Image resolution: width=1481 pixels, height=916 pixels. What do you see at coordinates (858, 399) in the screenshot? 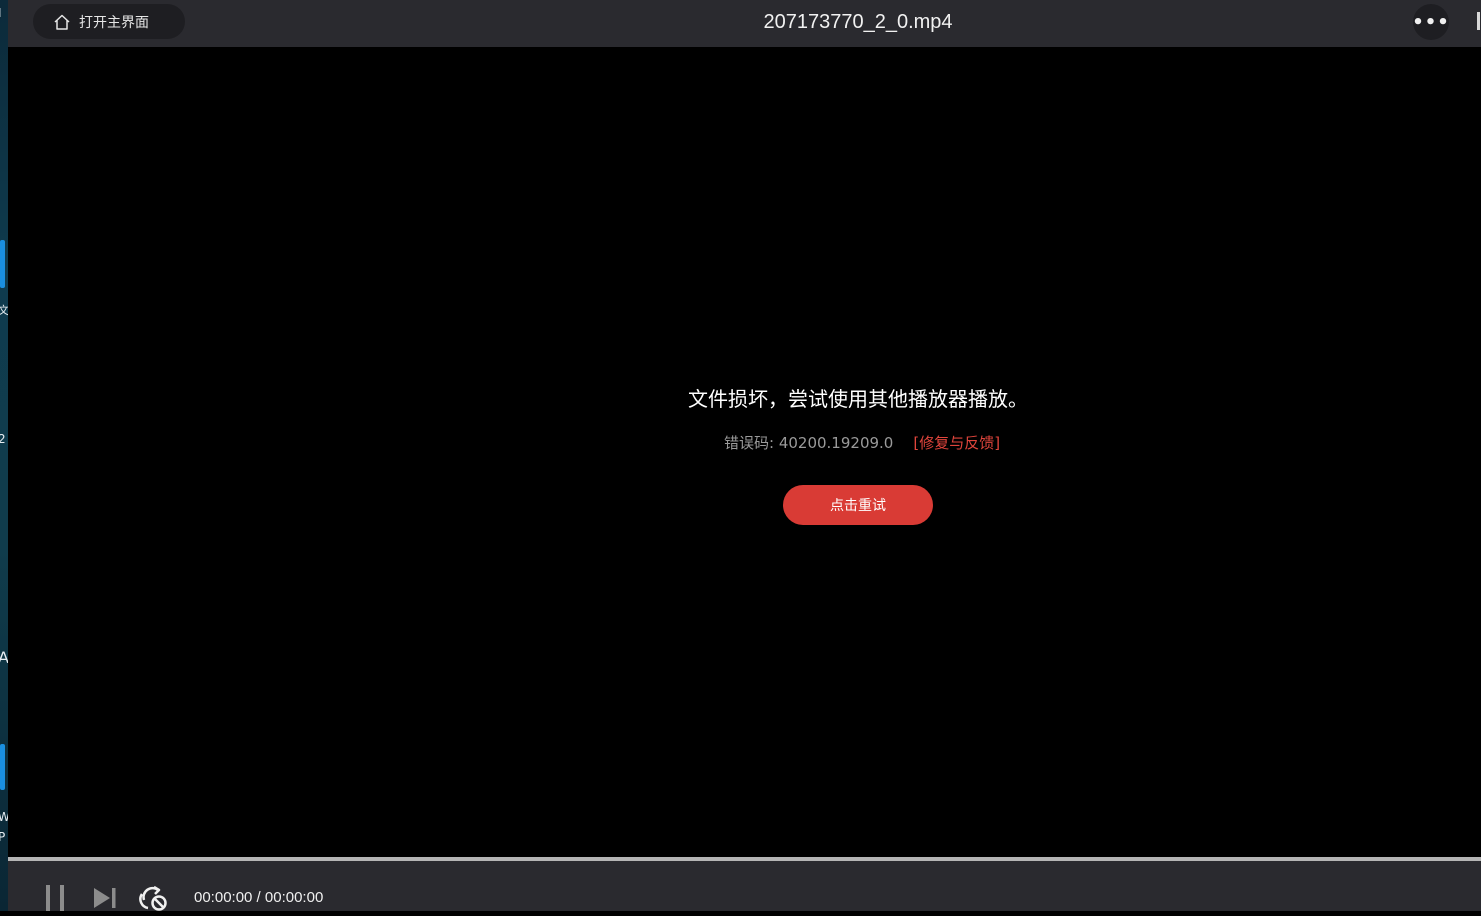
I see `error-message: 文件损坏，尝试使用其他播放器播放。` at bounding box center [858, 399].